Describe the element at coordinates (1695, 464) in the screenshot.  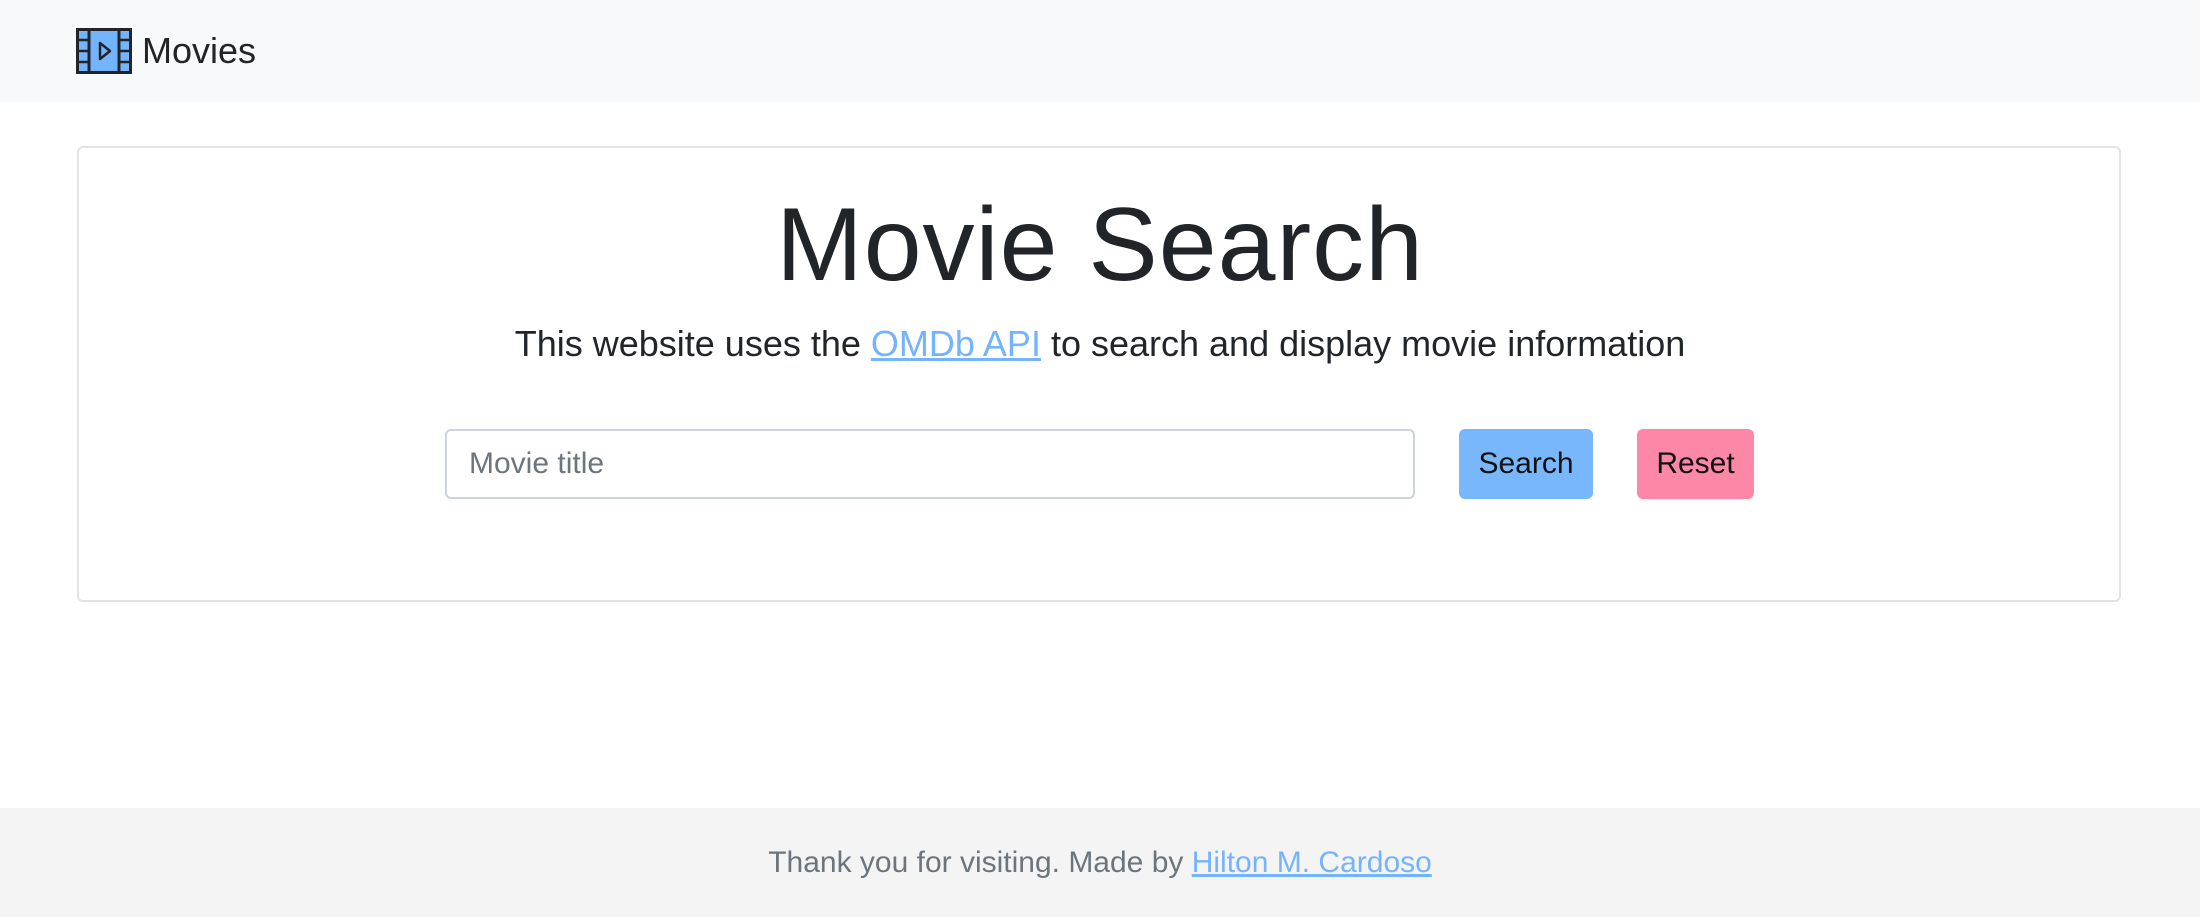
I see `reset-button: Reset` at that location.